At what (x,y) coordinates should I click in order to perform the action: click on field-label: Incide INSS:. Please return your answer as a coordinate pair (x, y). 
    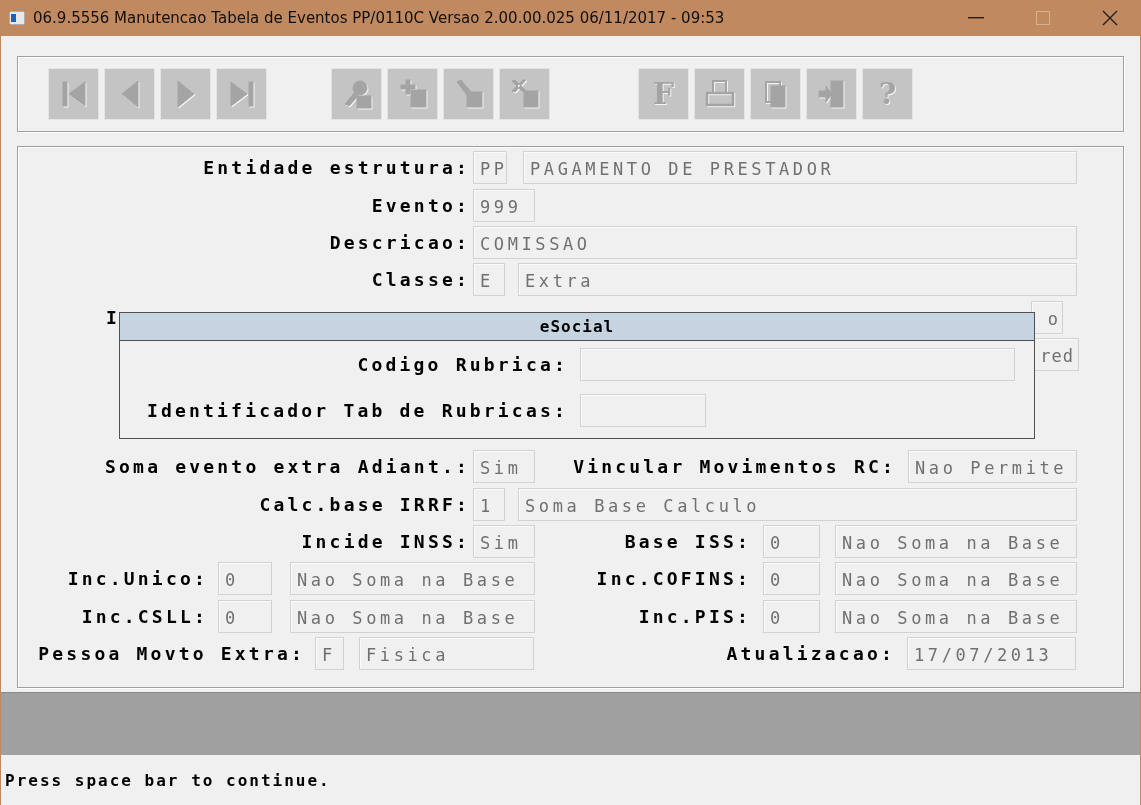
    Looking at the image, I should click on (385, 542).